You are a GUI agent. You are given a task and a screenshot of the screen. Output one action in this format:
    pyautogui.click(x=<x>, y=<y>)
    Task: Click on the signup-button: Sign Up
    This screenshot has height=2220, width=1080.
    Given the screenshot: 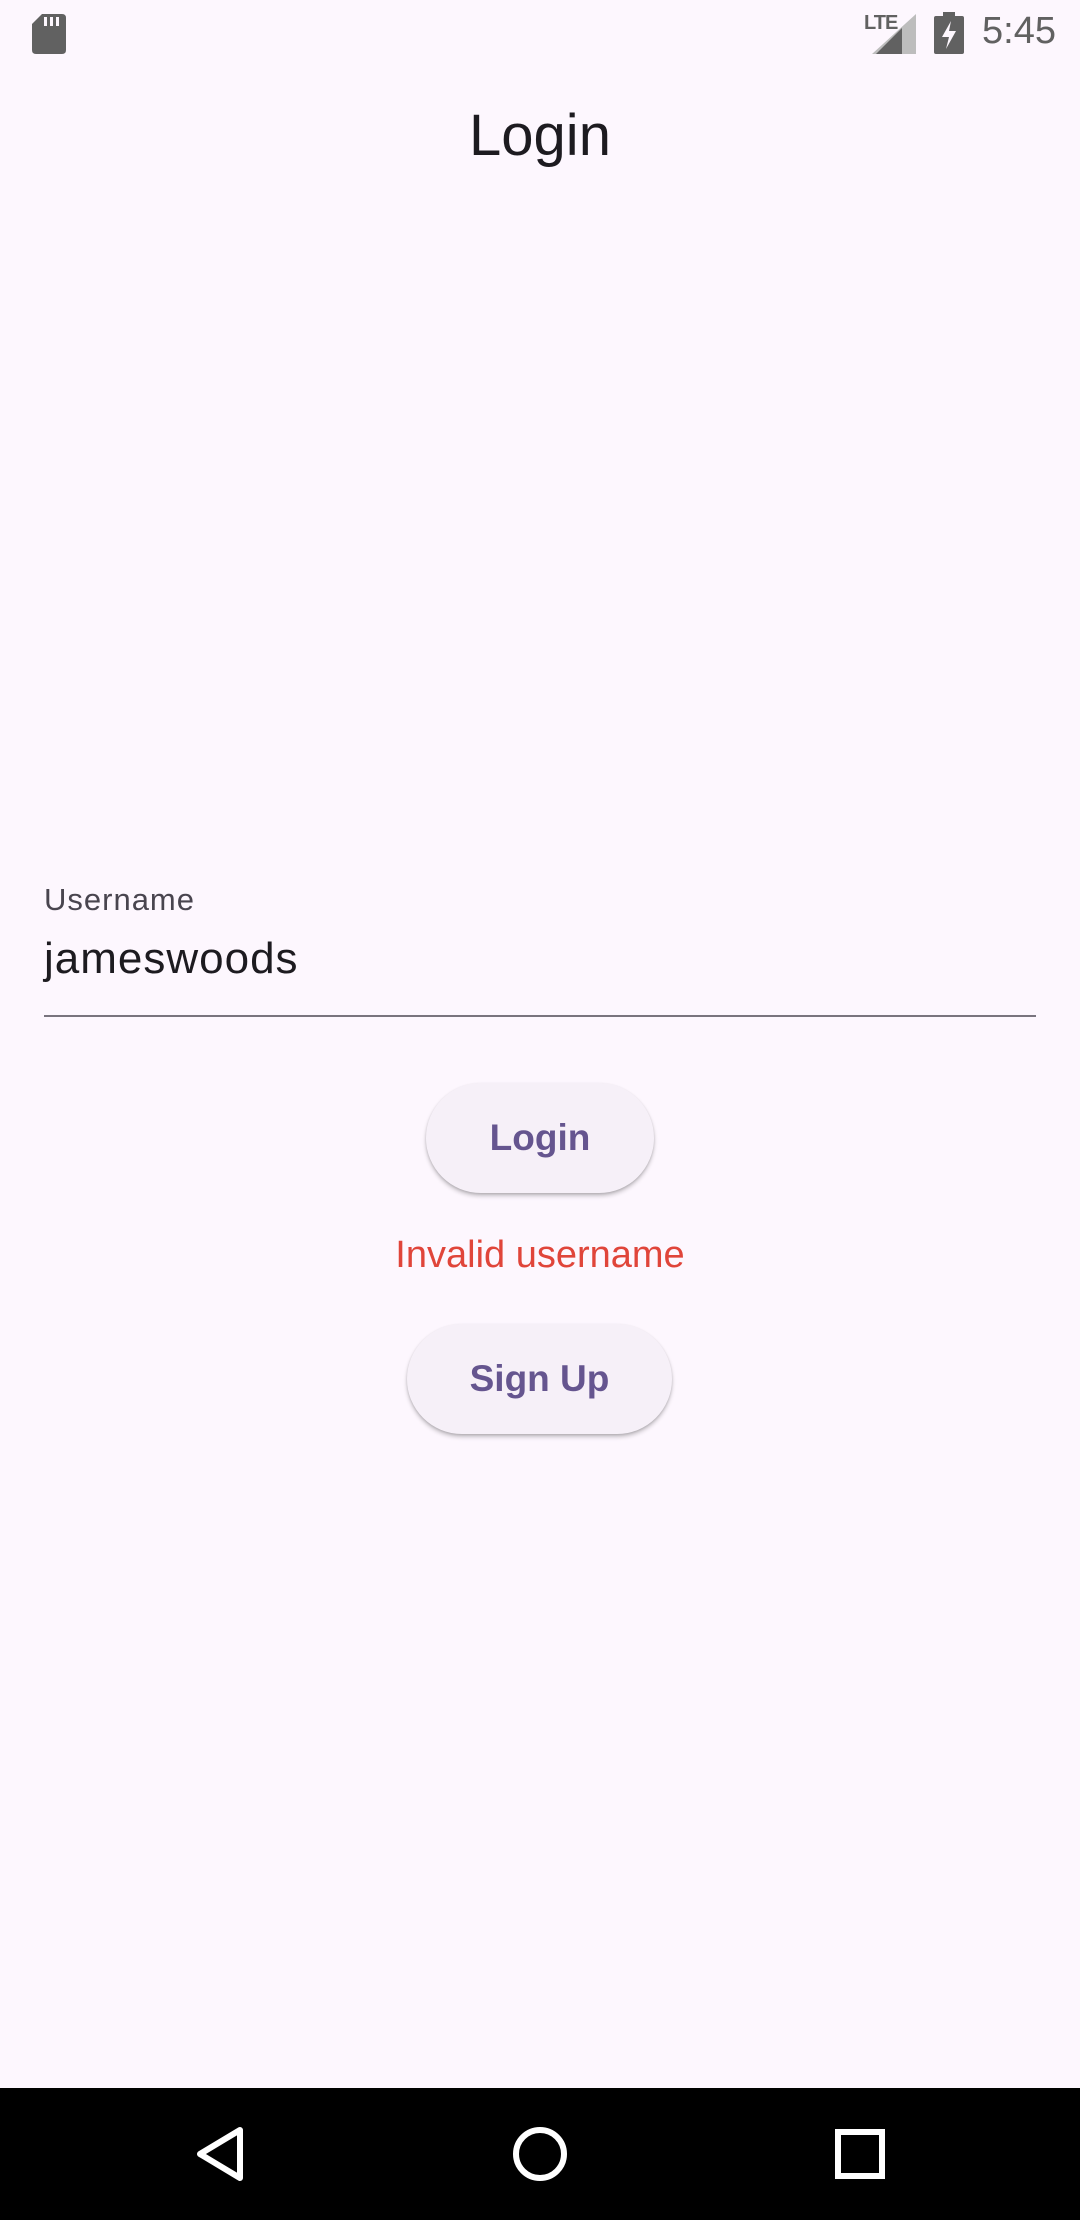 What is the action you would take?
    pyautogui.click(x=539, y=1379)
    